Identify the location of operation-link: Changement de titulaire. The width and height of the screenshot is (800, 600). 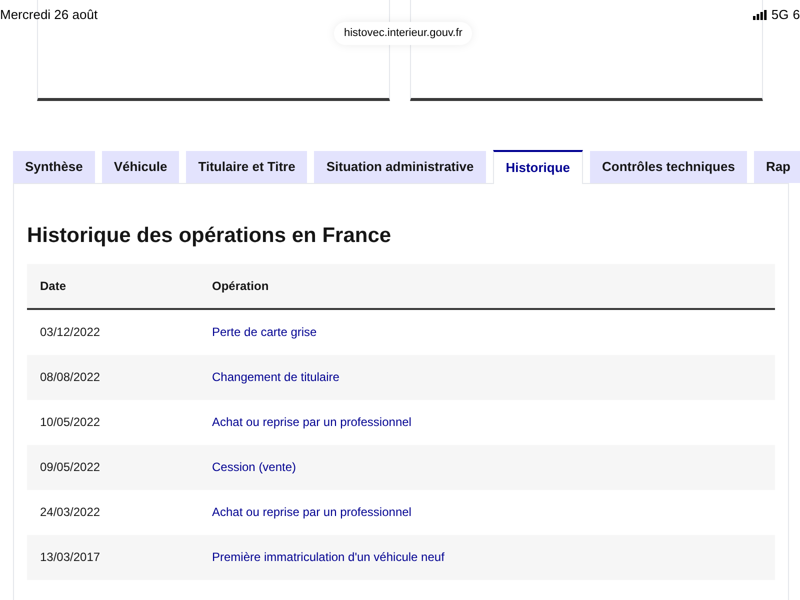
(276, 377).